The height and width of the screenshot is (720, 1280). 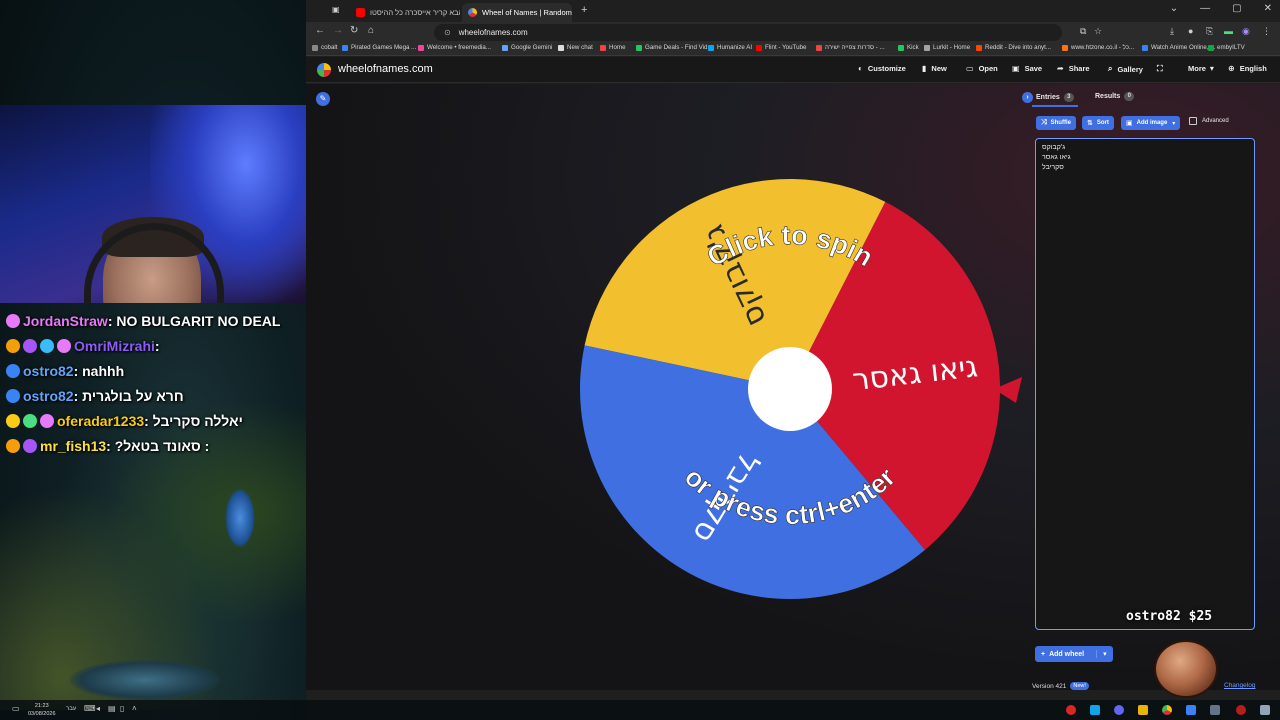 What do you see at coordinates (71, 709) in the screenshot?
I see `language-indicator: עבר` at bounding box center [71, 709].